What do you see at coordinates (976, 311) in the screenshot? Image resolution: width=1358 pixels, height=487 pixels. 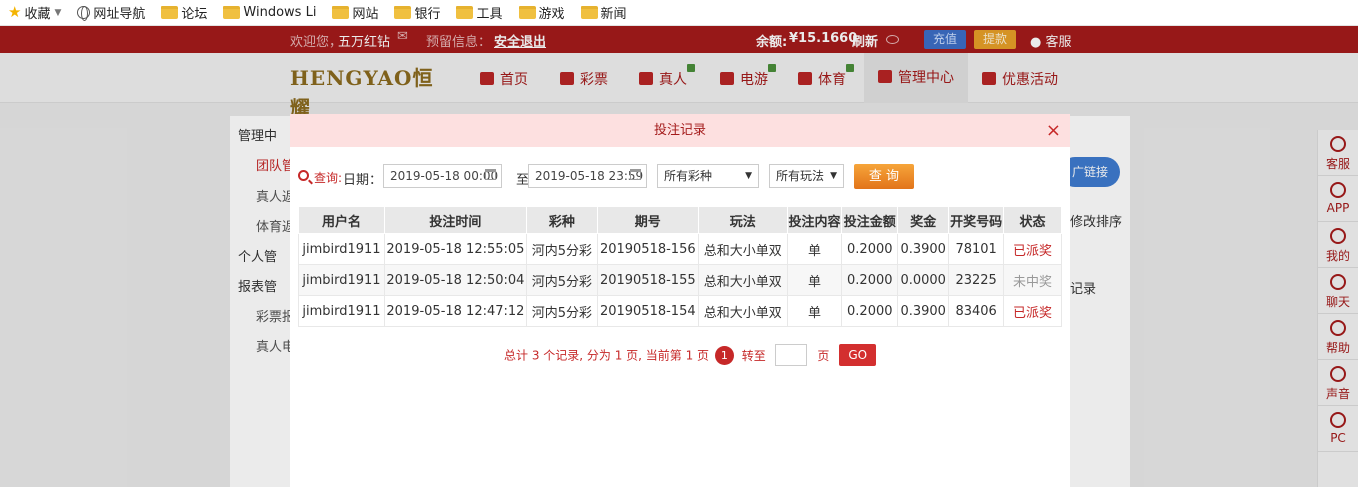 I see `cell-number: 83406` at bounding box center [976, 311].